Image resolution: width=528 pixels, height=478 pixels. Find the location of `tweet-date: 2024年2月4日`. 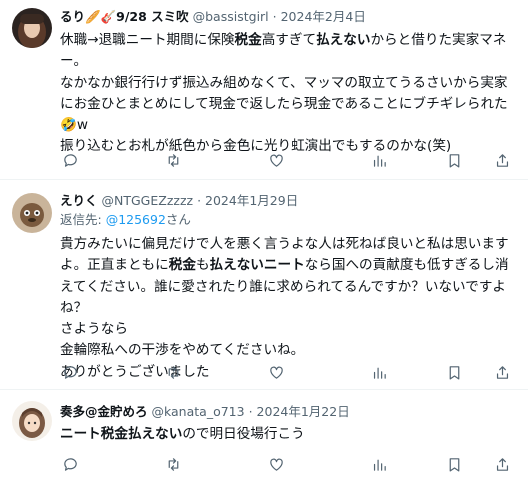

tweet-date: 2024年2月4日 is located at coordinates (323, 16).